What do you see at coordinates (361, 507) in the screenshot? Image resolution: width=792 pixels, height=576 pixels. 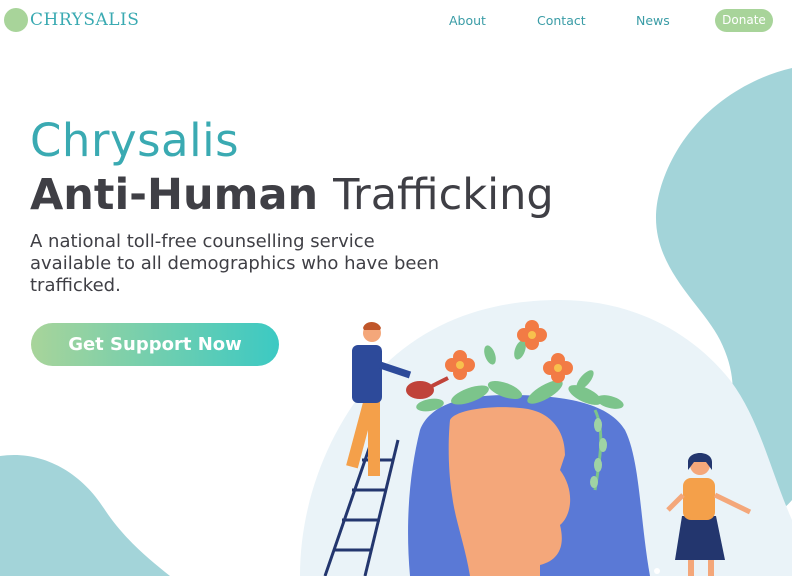 I see `ladder-icon` at bounding box center [361, 507].